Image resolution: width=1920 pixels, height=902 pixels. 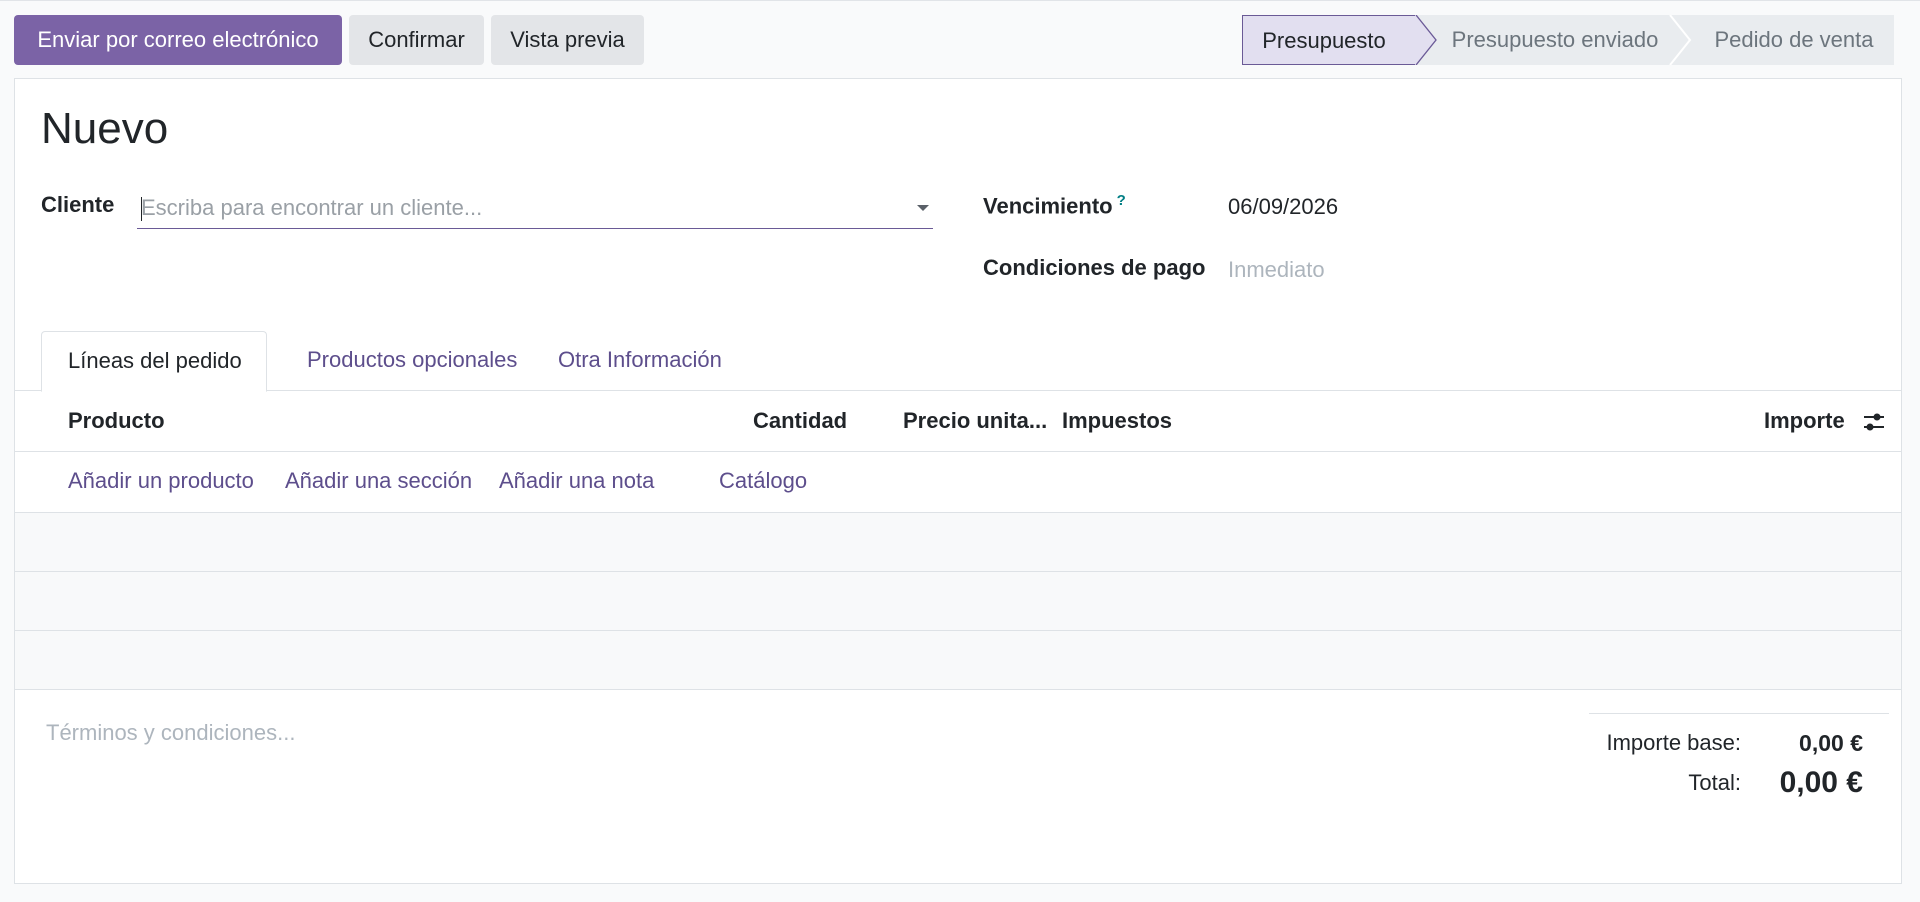 I want to click on confirm-button: Confirmar, so click(x=416, y=40).